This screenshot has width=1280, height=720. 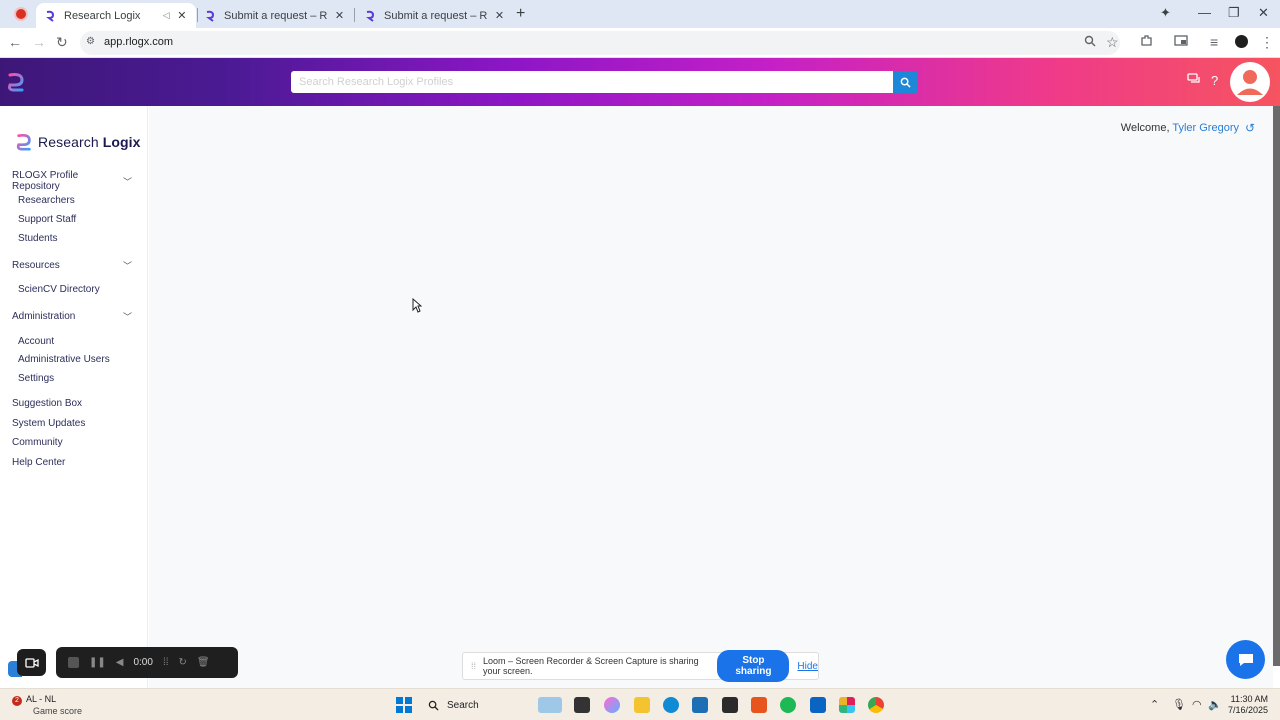 What do you see at coordinates (550, 705) in the screenshot?
I see `search-highlight-icon` at bounding box center [550, 705].